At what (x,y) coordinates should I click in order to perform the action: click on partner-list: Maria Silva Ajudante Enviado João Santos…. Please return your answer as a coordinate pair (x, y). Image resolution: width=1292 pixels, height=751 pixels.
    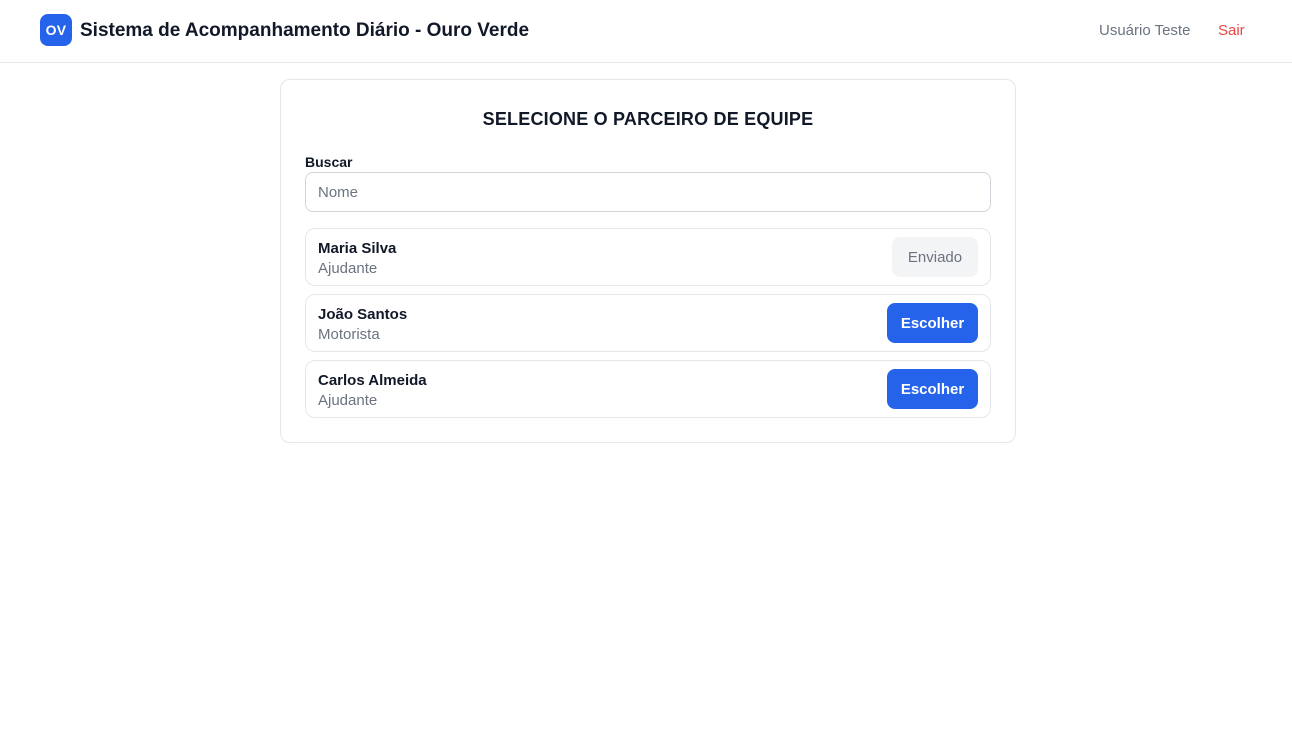
    Looking at the image, I should click on (648, 327).